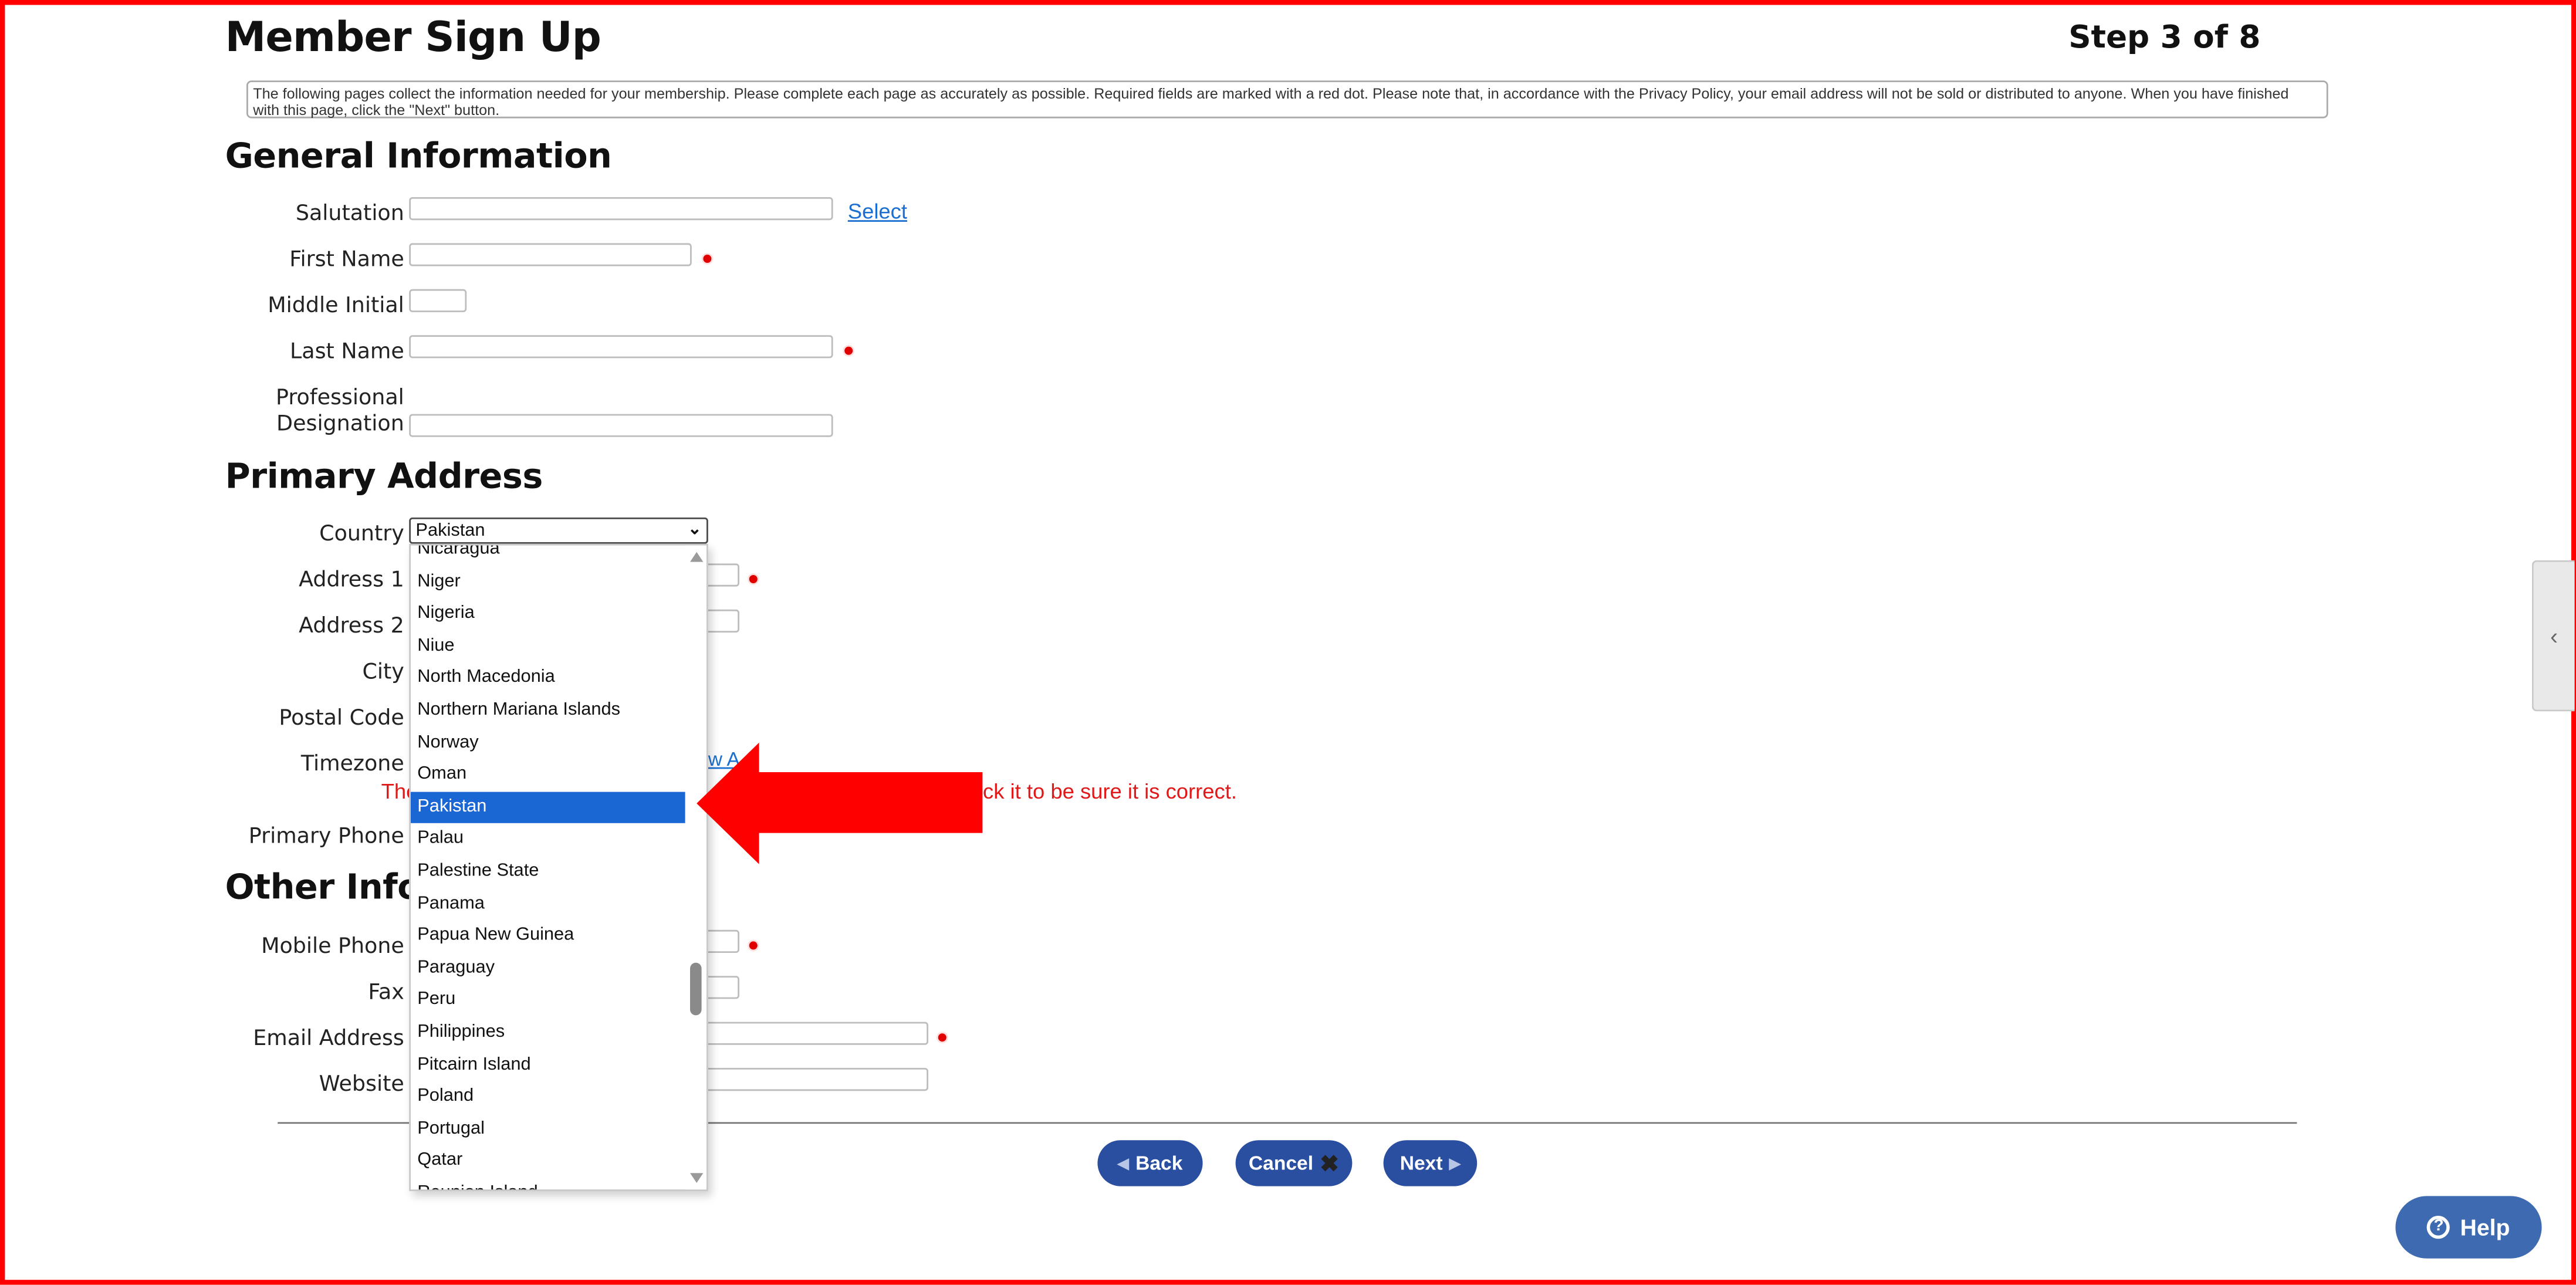  Describe the element at coordinates (340, 399) in the screenshot. I see `professional-designation-label-line1: Professional` at that location.